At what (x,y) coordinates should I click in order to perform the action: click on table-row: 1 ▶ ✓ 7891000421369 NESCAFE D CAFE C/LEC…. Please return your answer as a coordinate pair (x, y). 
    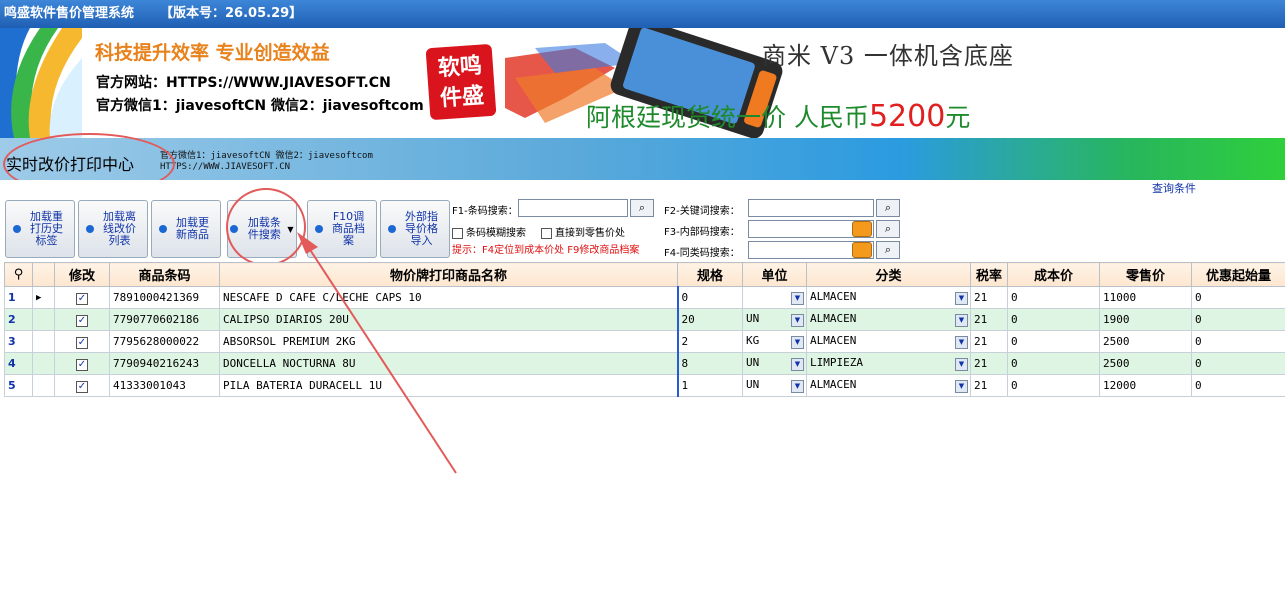
    Looking at the image, I should click on (644, 297).